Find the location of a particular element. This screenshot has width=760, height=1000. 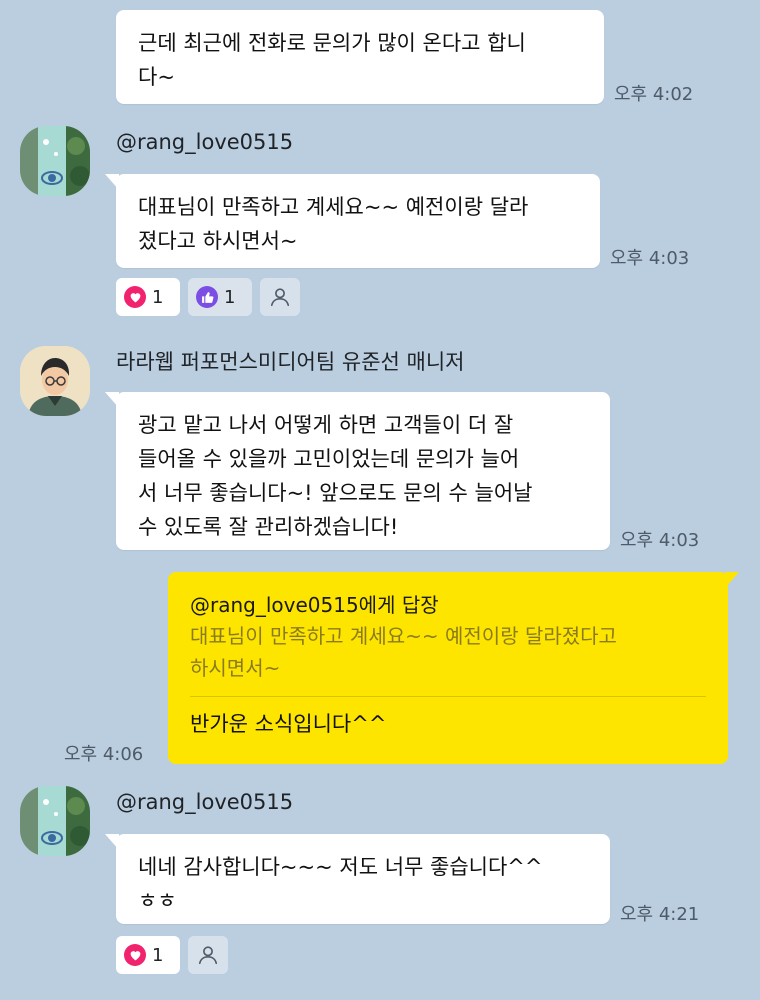

reply-divider is located at coordinates (448, 696).